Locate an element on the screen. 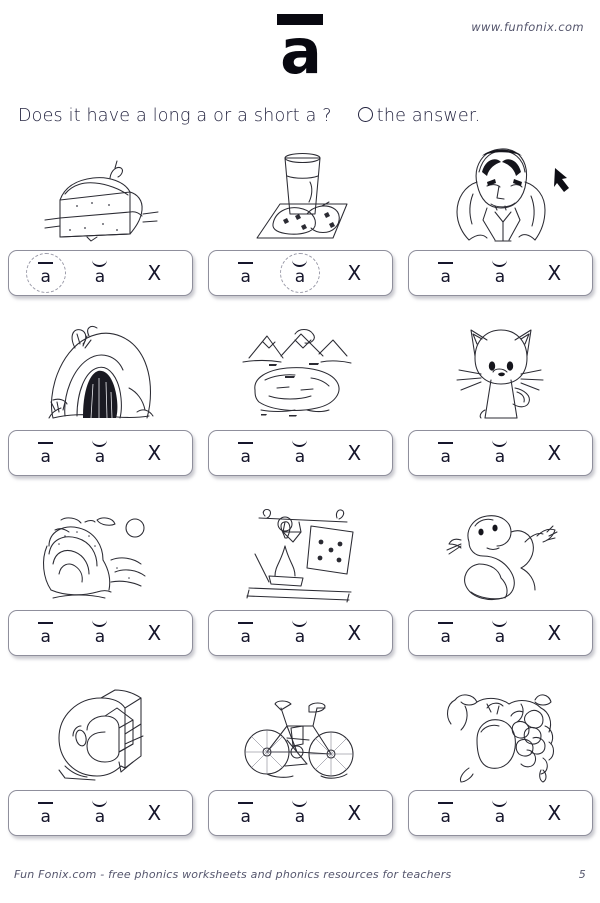 Image resolution: width=600 pixels, height=903 pixels. answer-box-11: a a X is located at coordinates (300, 813).